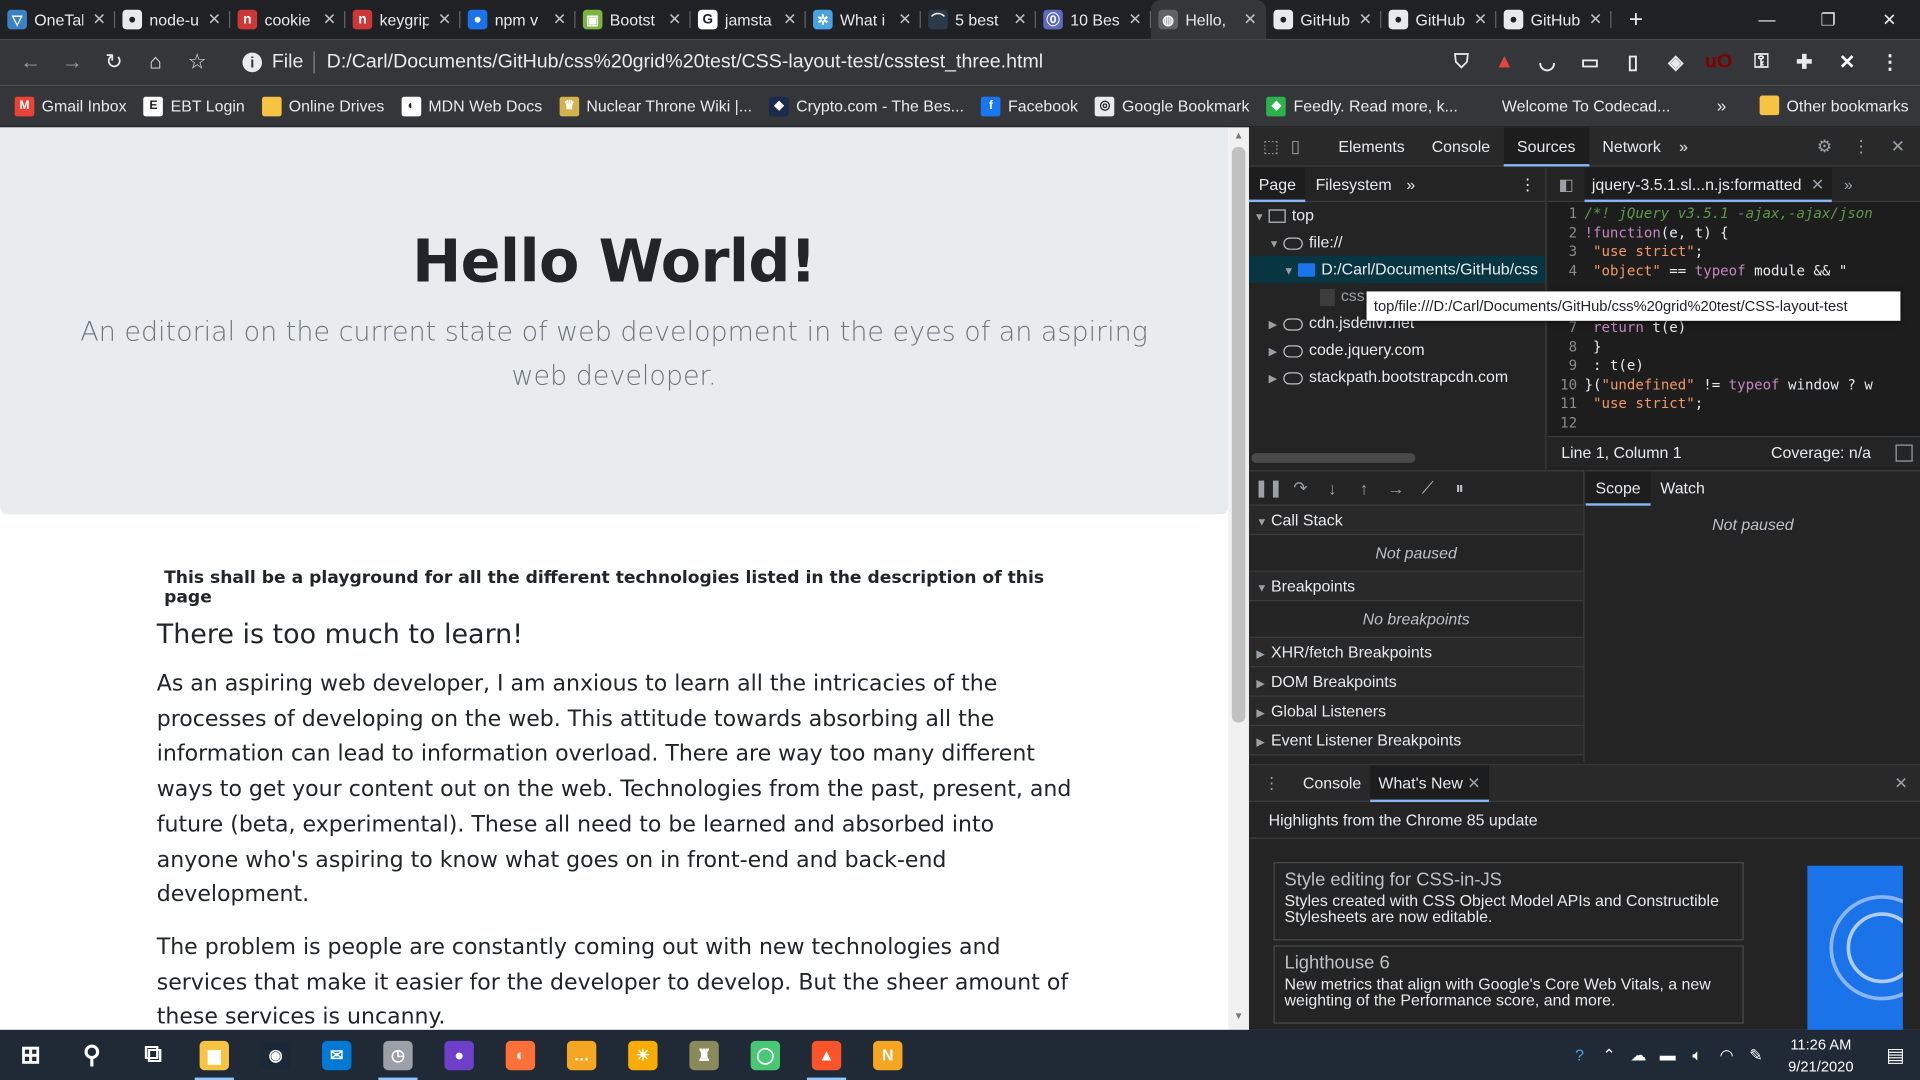  Describe the element at coordinates (1566, 365) in the screenshot. I see `line-number: 9` at that location.